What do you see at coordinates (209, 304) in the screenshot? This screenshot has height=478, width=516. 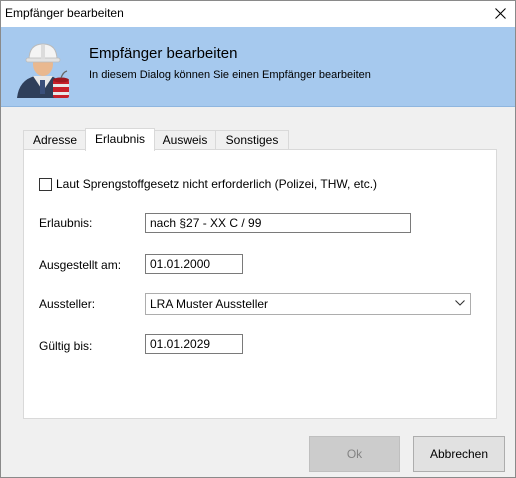 I see `aussteller-selected-value: LRA Muster Aussteller` at bounding box center [209, 304].